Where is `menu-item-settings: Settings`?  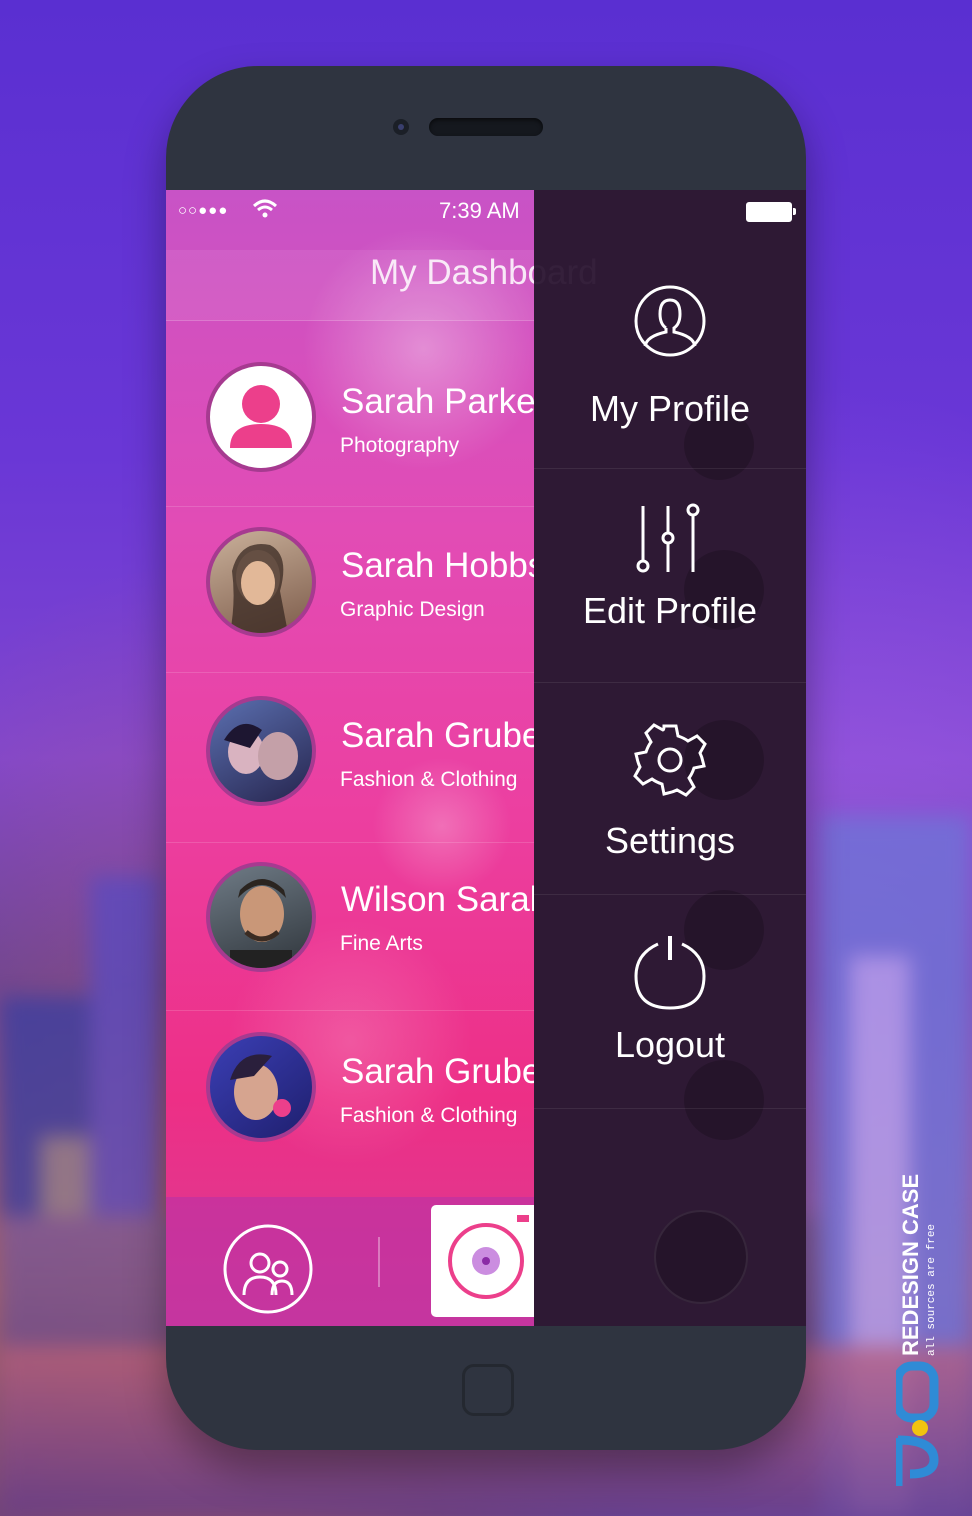 menu-item-settings: Settings is located at coordinates (670, 788).